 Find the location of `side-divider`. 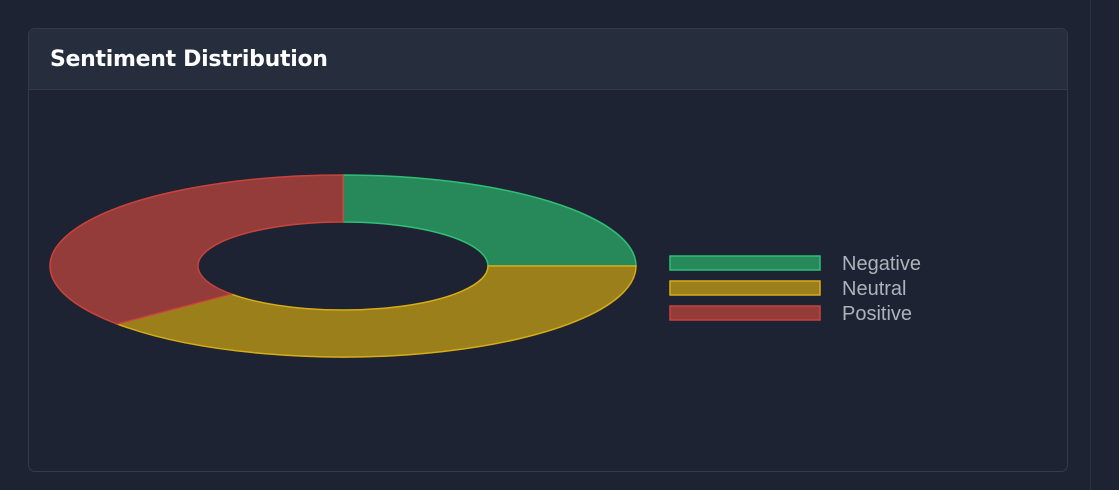

side-divider is located at coordinates (1090, 245).